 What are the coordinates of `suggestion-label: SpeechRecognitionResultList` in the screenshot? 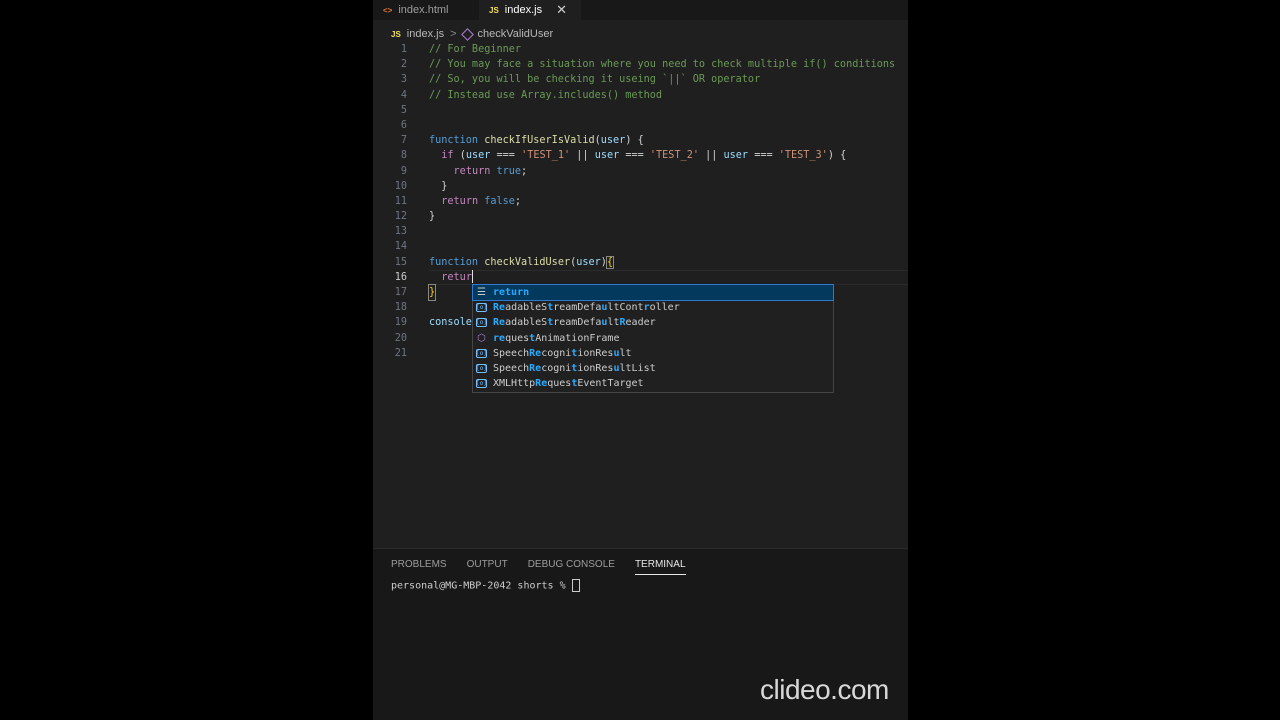 It's located at (574, 368).